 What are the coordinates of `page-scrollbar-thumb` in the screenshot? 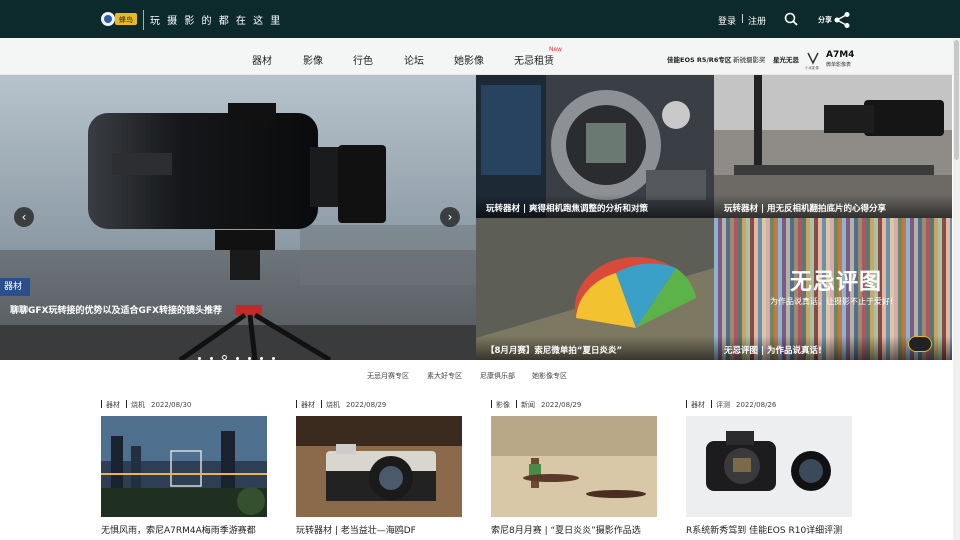 It's located at (956, 100).